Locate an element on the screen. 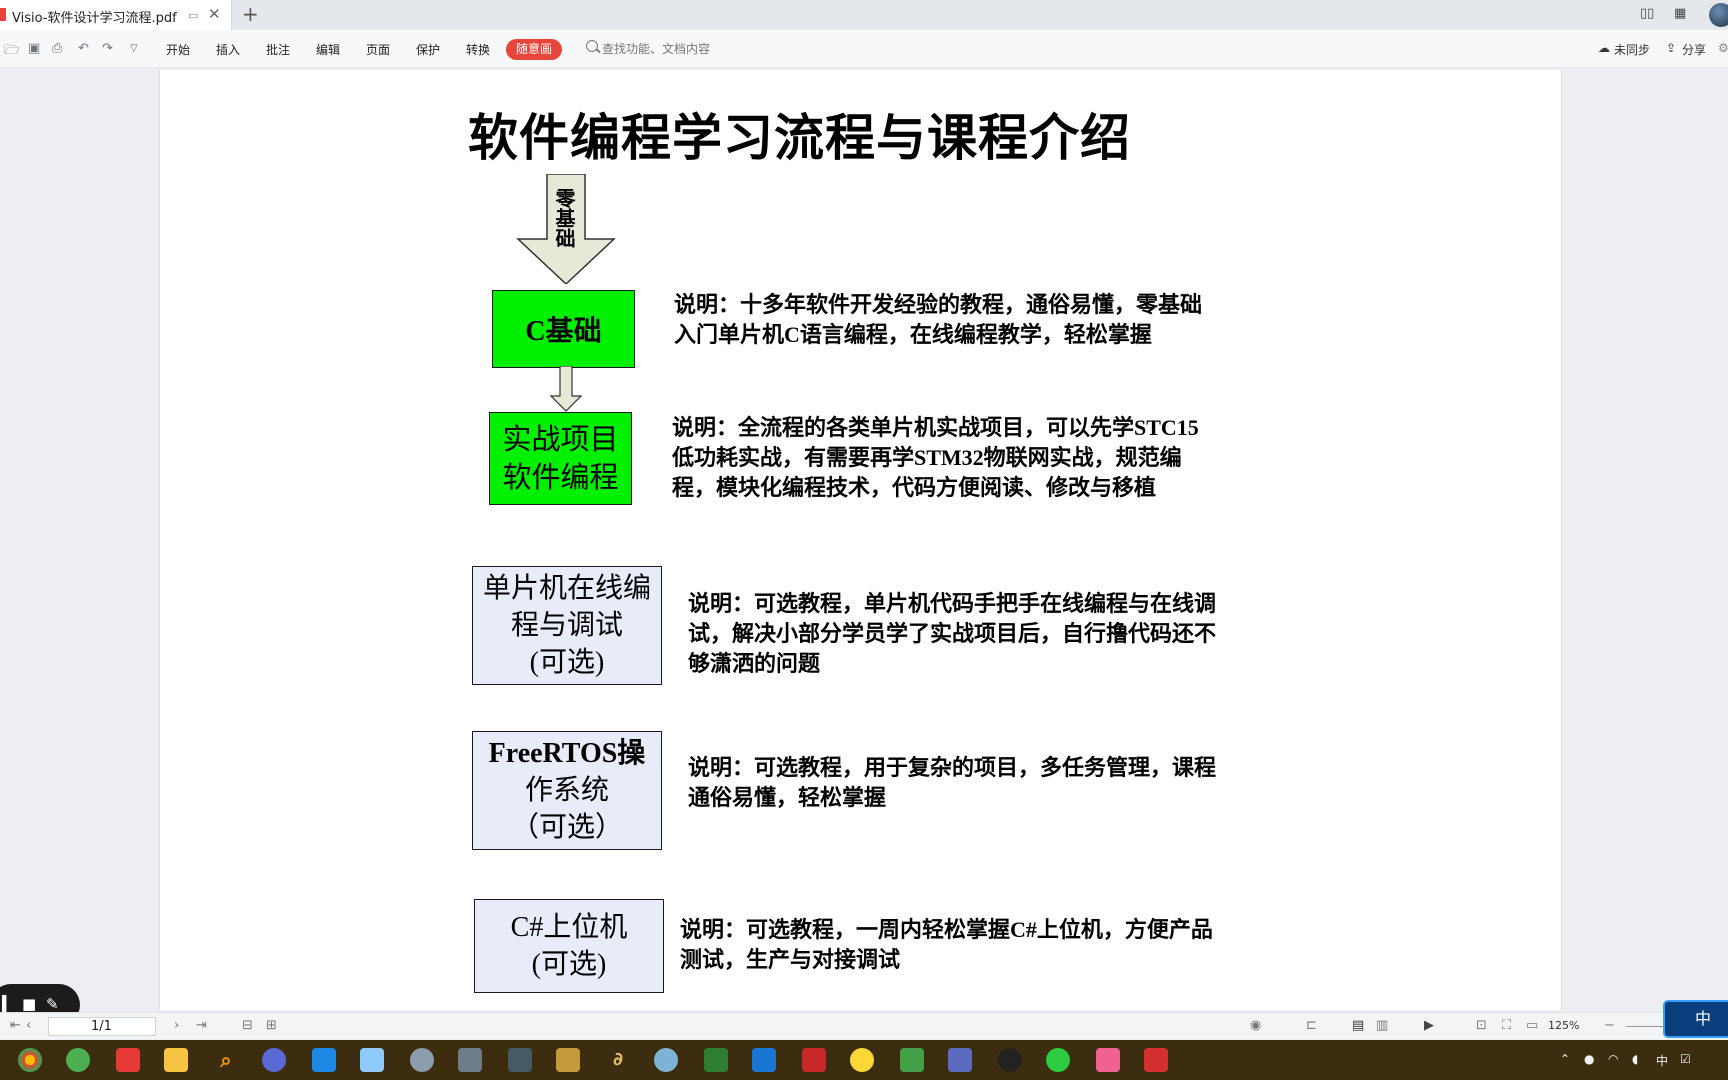  lala-icon is located at coordinates (1108, 1060).